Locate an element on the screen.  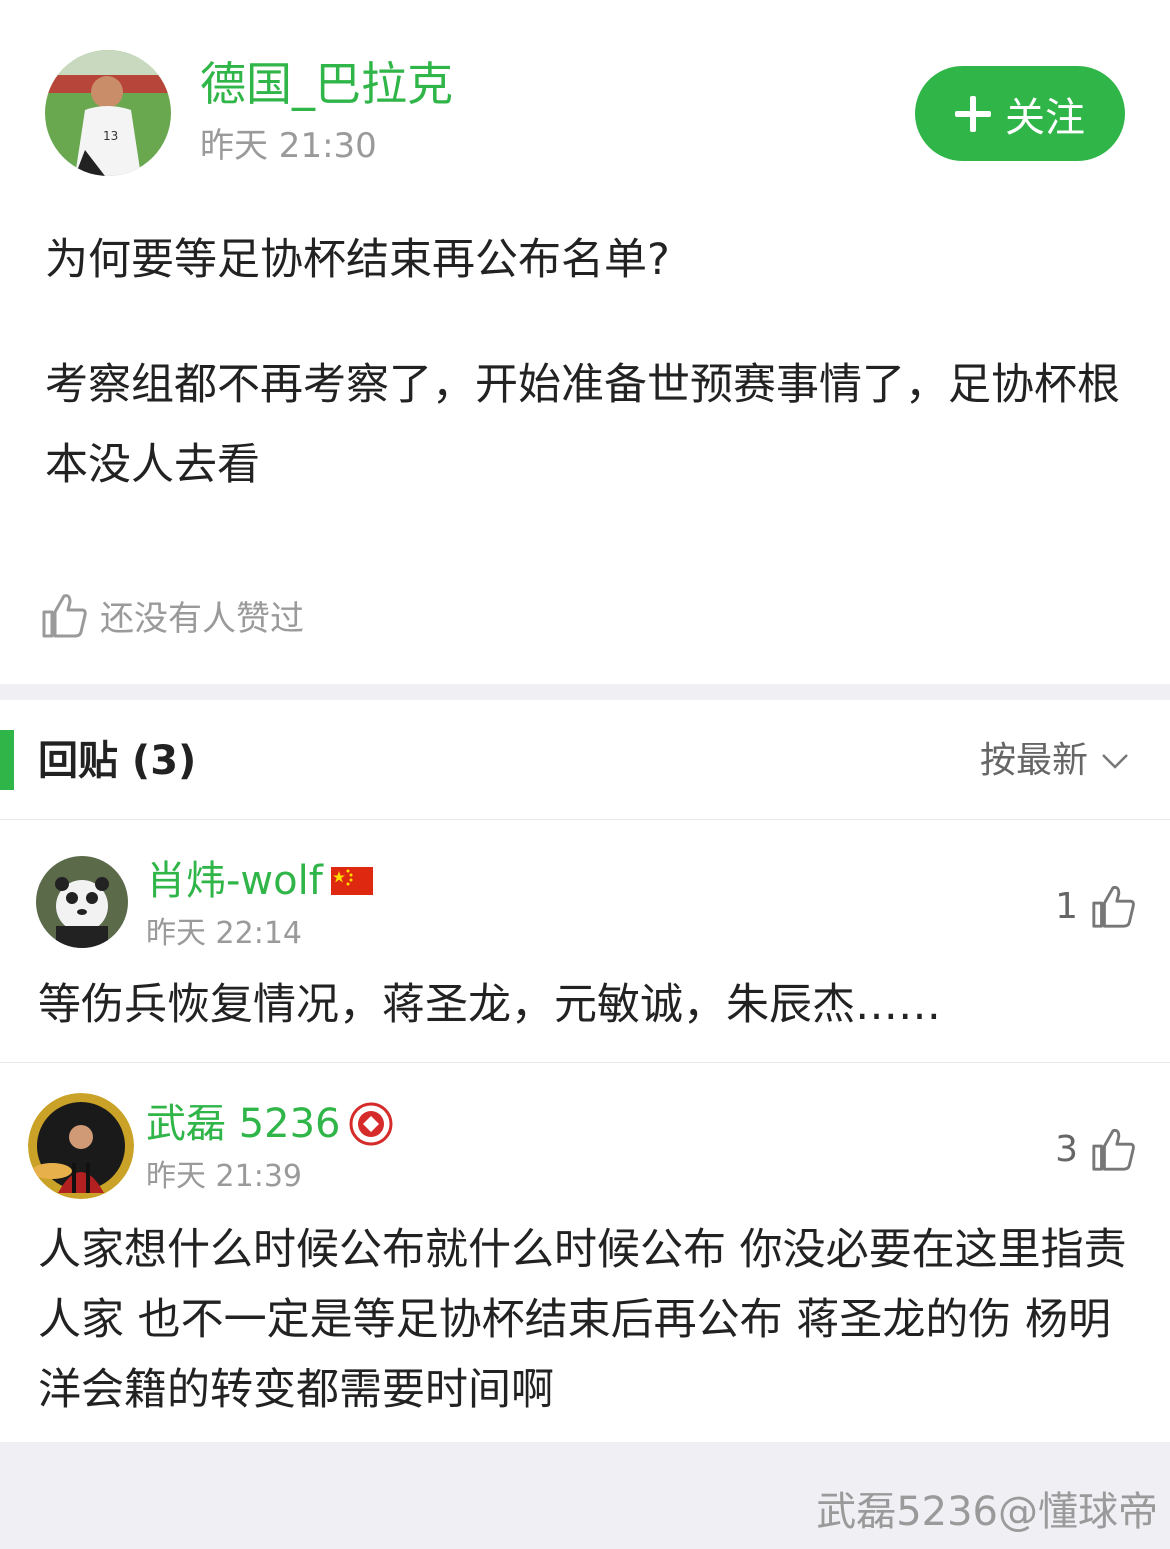
china-flag-icon is located at coordinates (351, 881).